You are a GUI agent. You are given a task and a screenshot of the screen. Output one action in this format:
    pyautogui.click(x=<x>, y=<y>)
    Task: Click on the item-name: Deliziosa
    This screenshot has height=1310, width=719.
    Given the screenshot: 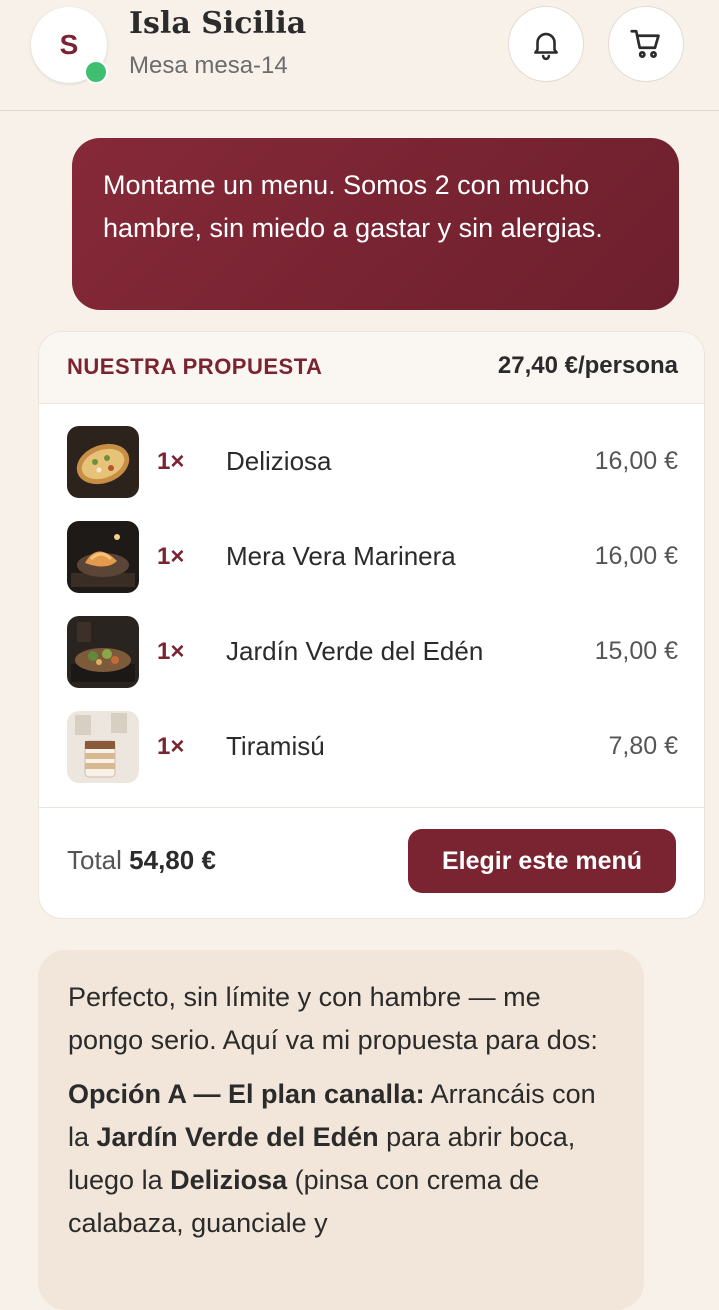 What is the action you would take?
    pyautogui.click(x=279, y=461)
    